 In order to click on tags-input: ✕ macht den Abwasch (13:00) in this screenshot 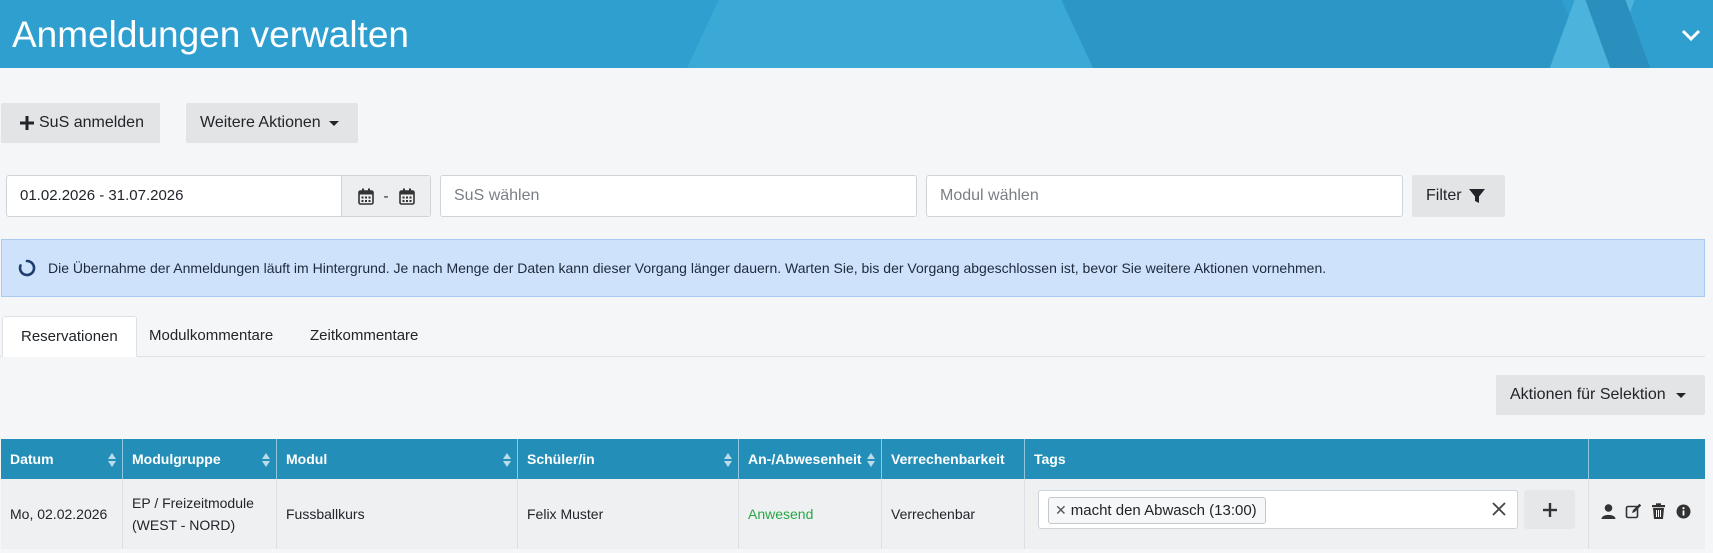, I will do `click(1278, 509)`.